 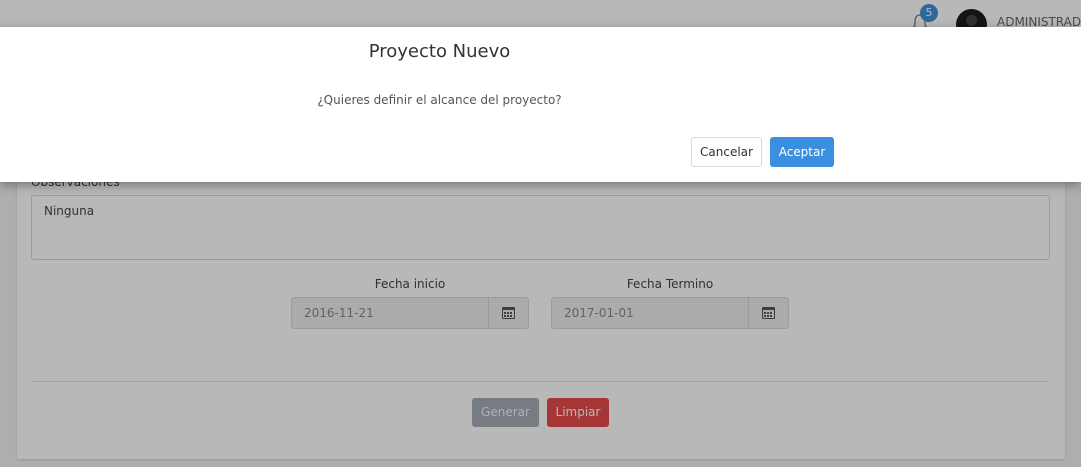 What do you see at coordinates (802, 152) in the screenshot?
I see `accept-button: Aceptar` at bounding box center [802, 152].